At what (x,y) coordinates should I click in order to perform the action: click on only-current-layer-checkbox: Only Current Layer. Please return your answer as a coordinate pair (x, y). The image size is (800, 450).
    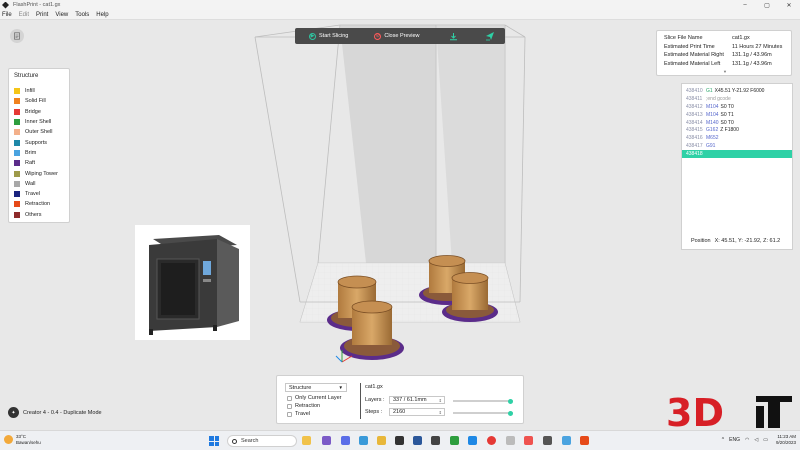
    Looking at the image, I should click on (314, 398).